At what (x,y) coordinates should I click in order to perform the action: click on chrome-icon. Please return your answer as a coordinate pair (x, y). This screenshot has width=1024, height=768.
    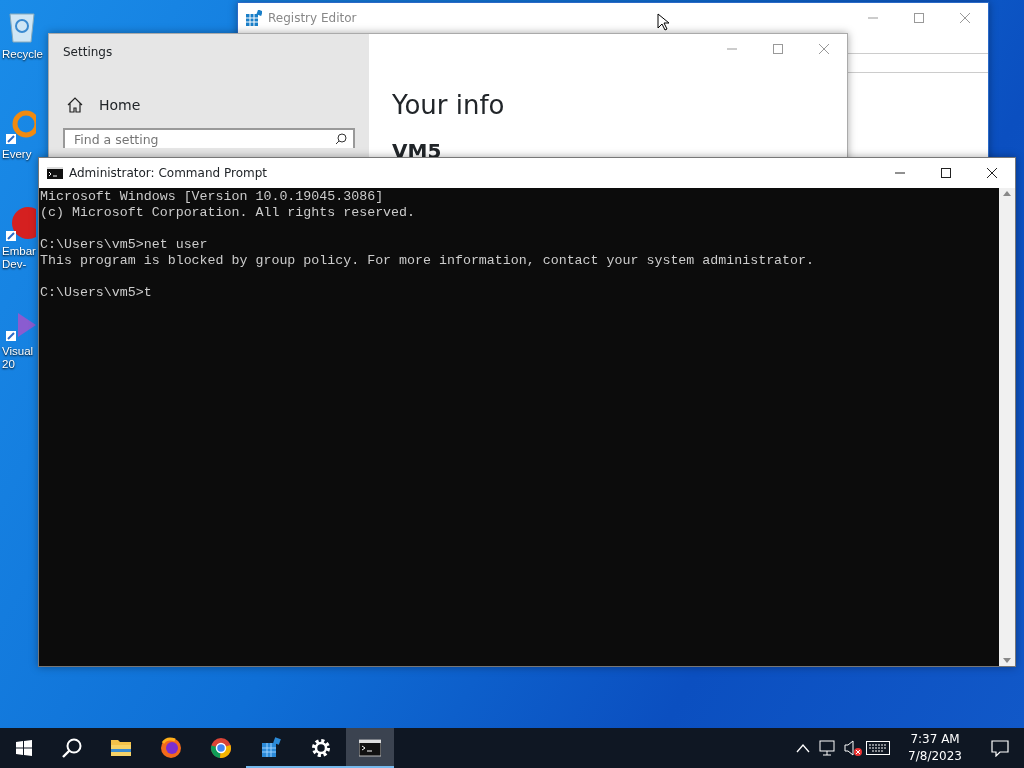
    Looking at the image, I should click on (221, 748).